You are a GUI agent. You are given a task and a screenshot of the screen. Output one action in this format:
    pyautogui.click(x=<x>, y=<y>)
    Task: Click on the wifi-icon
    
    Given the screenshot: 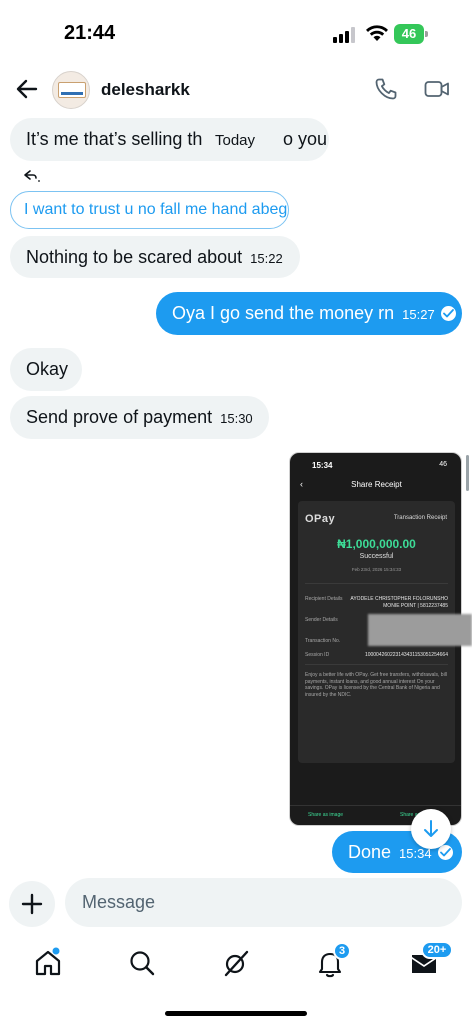 What is the action you would take?
    pyautogui.click(x=377, y=33)
    